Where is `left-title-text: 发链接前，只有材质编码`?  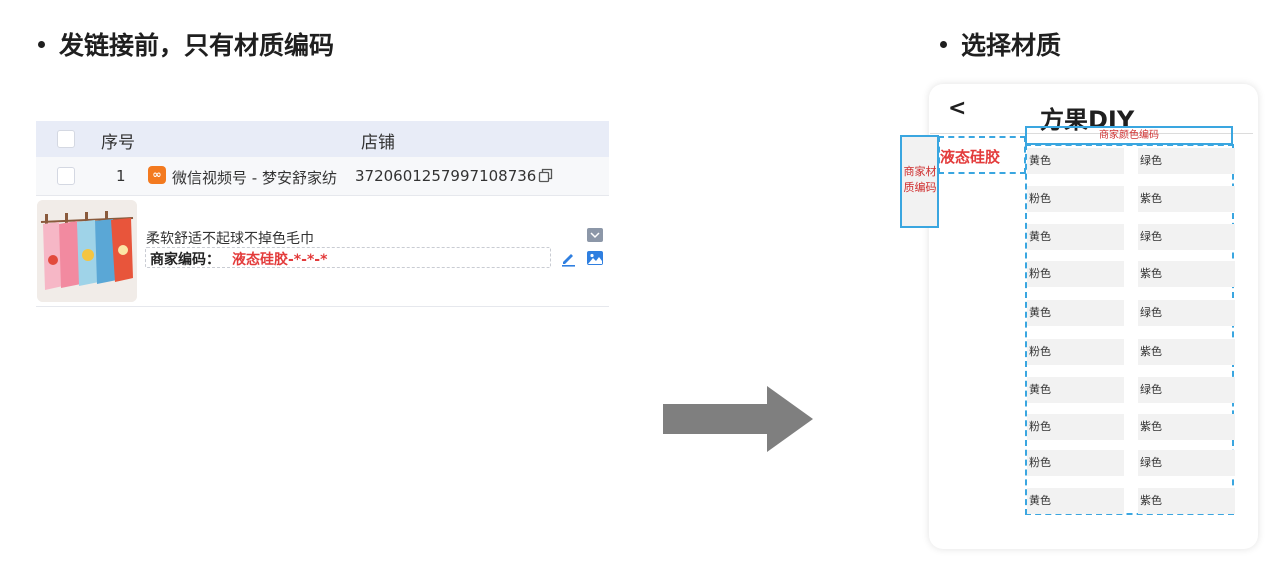
left-title-text: 发链接前，只有材质编码 is located at coordinates (197, 45).